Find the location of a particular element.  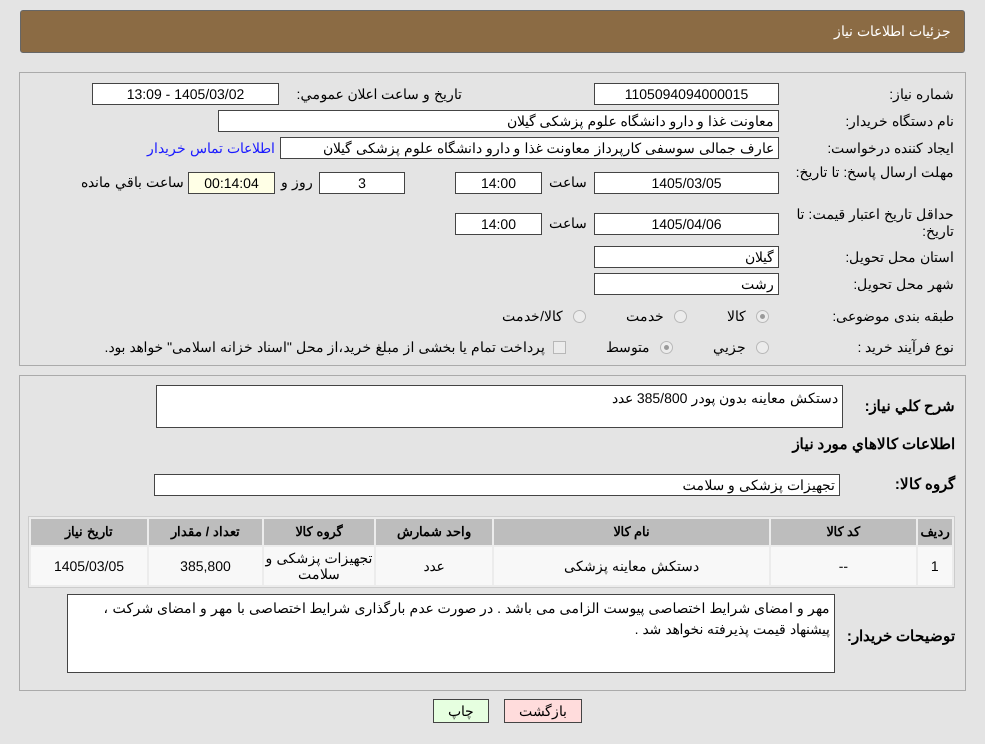

field-label: نوع فرآیند خرید : is located at coordinates (905, 347).